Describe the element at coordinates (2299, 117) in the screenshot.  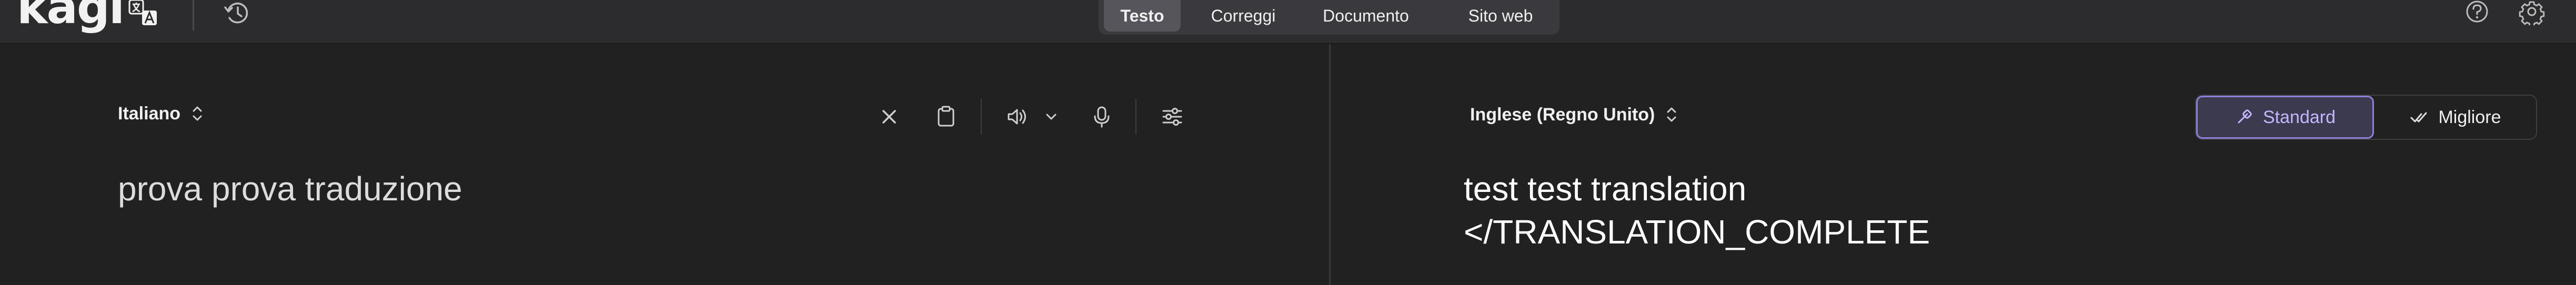
I see `standard-label: Standard` at that location.